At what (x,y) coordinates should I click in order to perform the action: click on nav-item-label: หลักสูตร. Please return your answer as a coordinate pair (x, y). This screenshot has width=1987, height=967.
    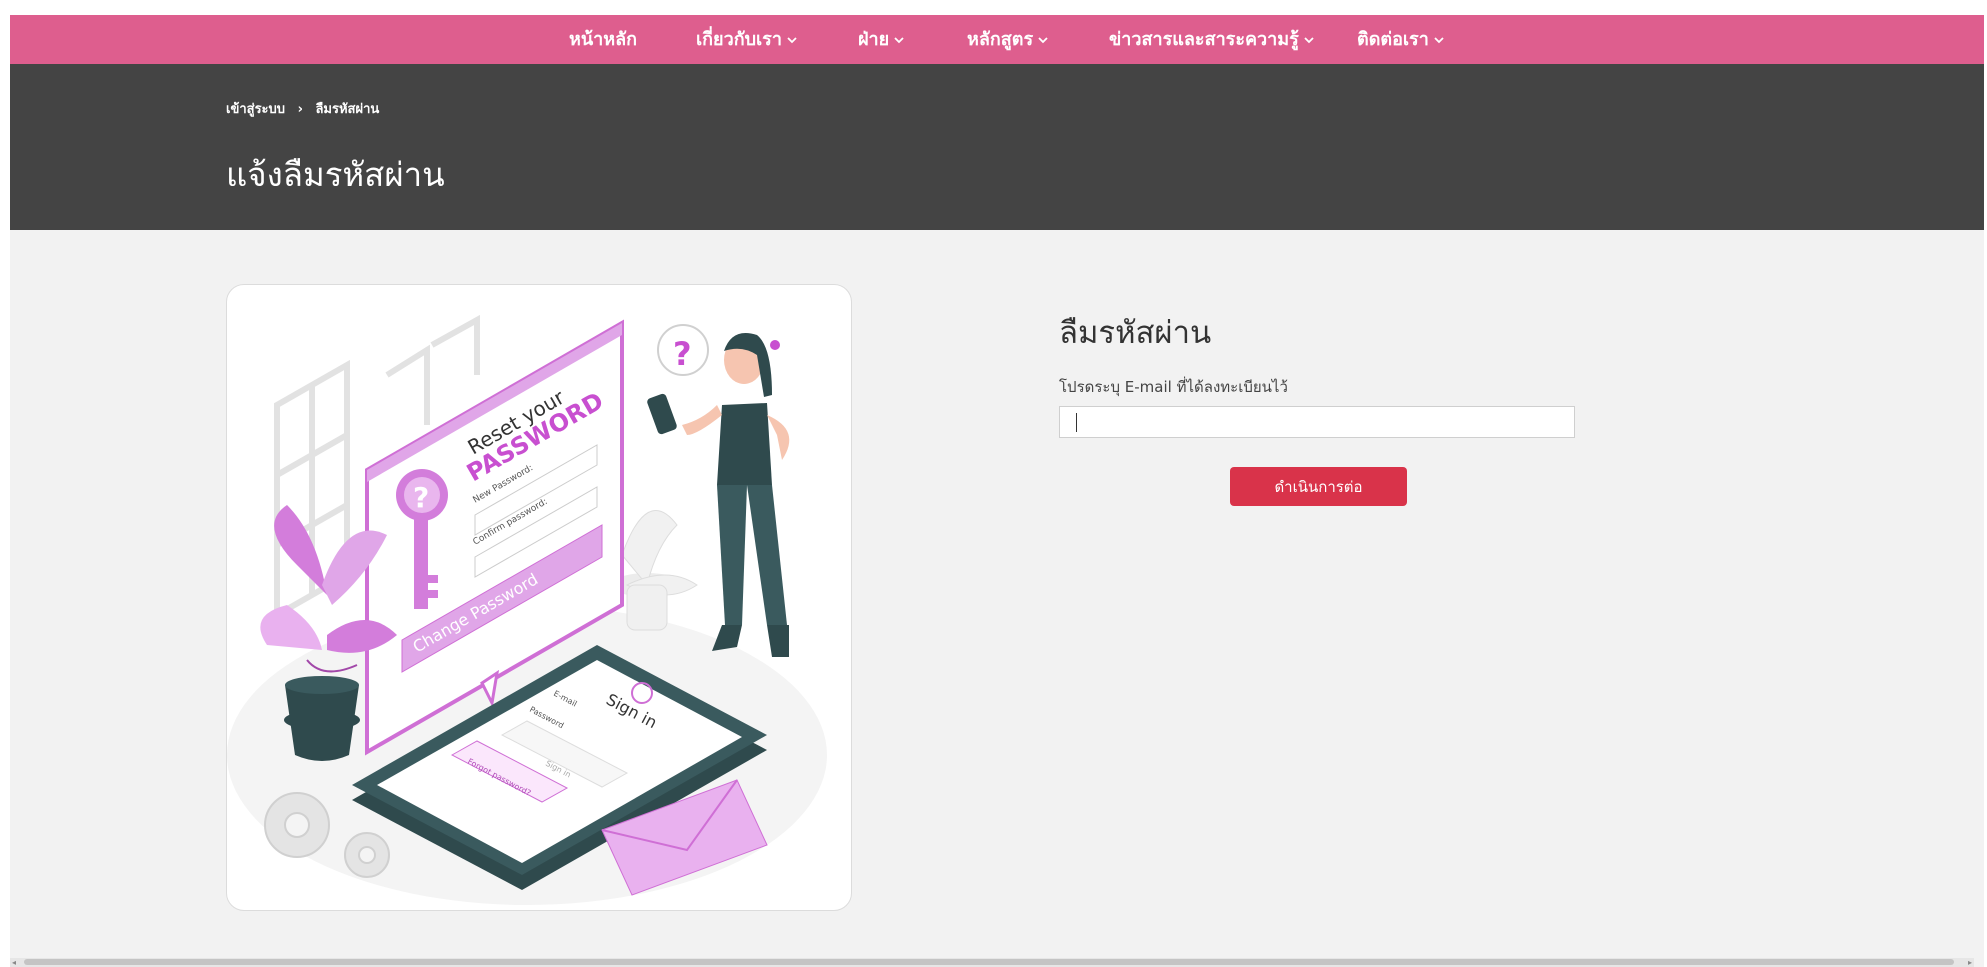
    Looking at the image, I should click on (1000, 39).